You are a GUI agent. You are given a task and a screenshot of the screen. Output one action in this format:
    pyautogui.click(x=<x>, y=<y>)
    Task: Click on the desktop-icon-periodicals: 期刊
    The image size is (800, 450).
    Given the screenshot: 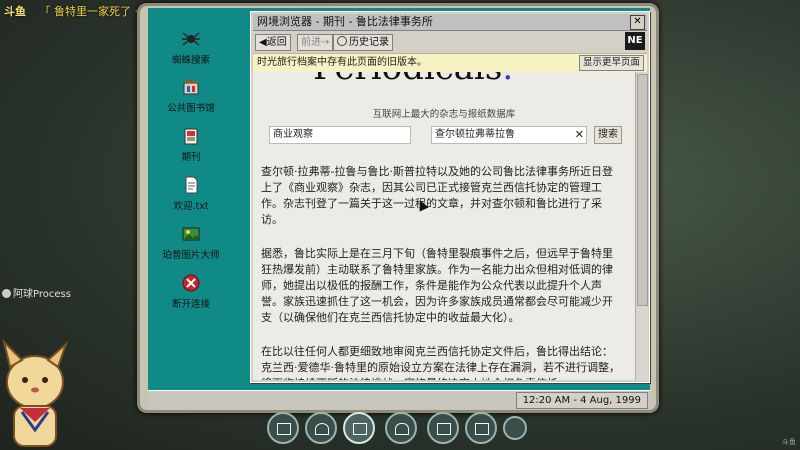 What is the action you would take?
    pyautogui.click(x=191, y=144)
    